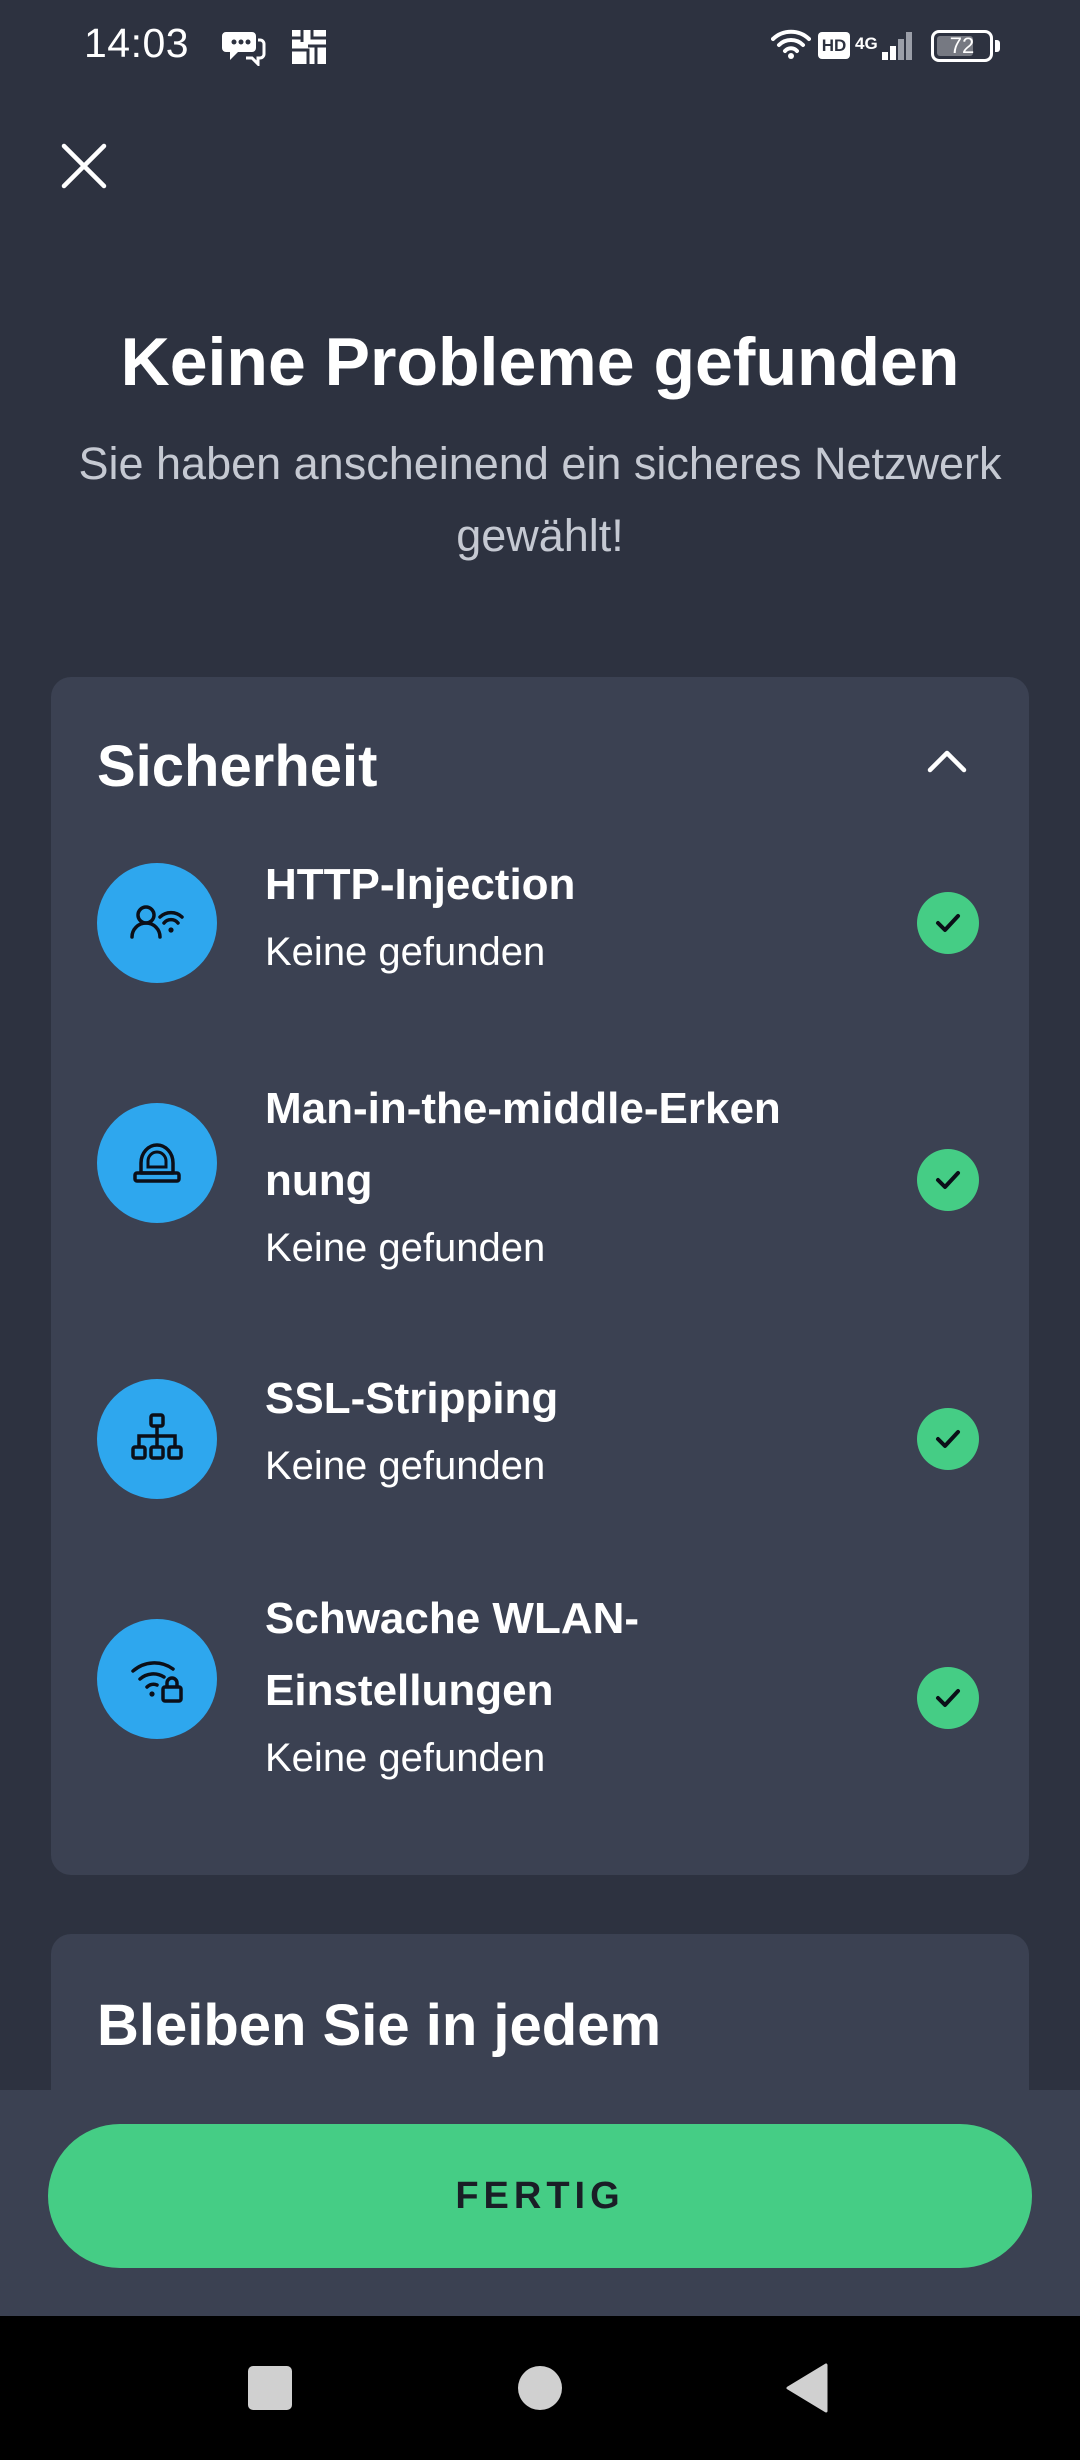 The image size is (1080, 2460). What do you see at coordinates (310, 48) in the screenshot?
I see `puzzle-icon` at bounding box center [310, 48].